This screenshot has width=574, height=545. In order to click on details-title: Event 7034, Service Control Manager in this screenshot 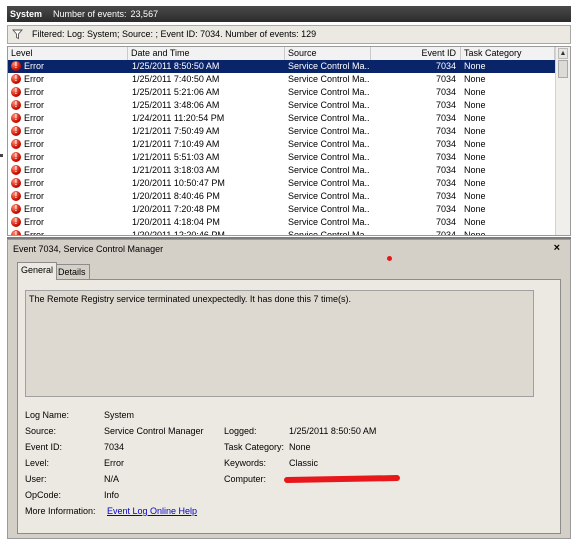, I will do `click(88, 249)`.